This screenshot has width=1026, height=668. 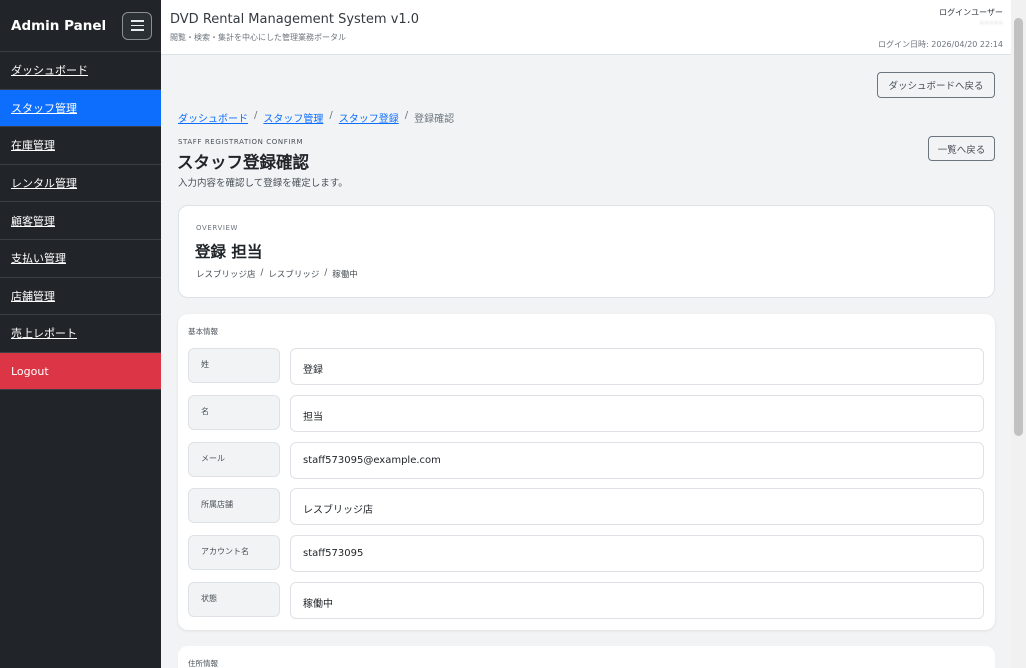 I want to click on sidebar-item-inventory: 在庫管理, so click(x=80, y=146).